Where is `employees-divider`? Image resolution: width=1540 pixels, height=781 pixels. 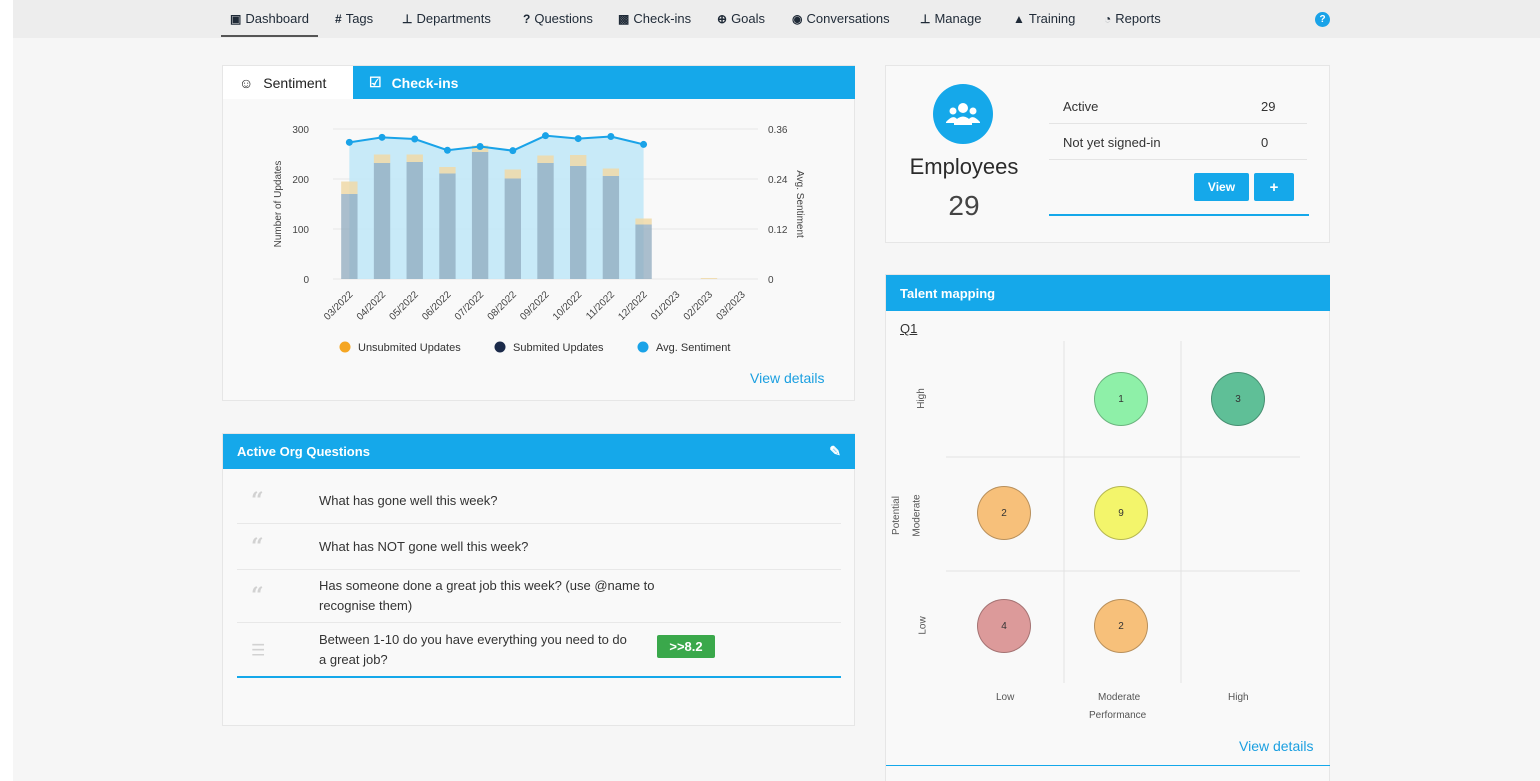
employees-divider is located at coordinates (1179, 215).